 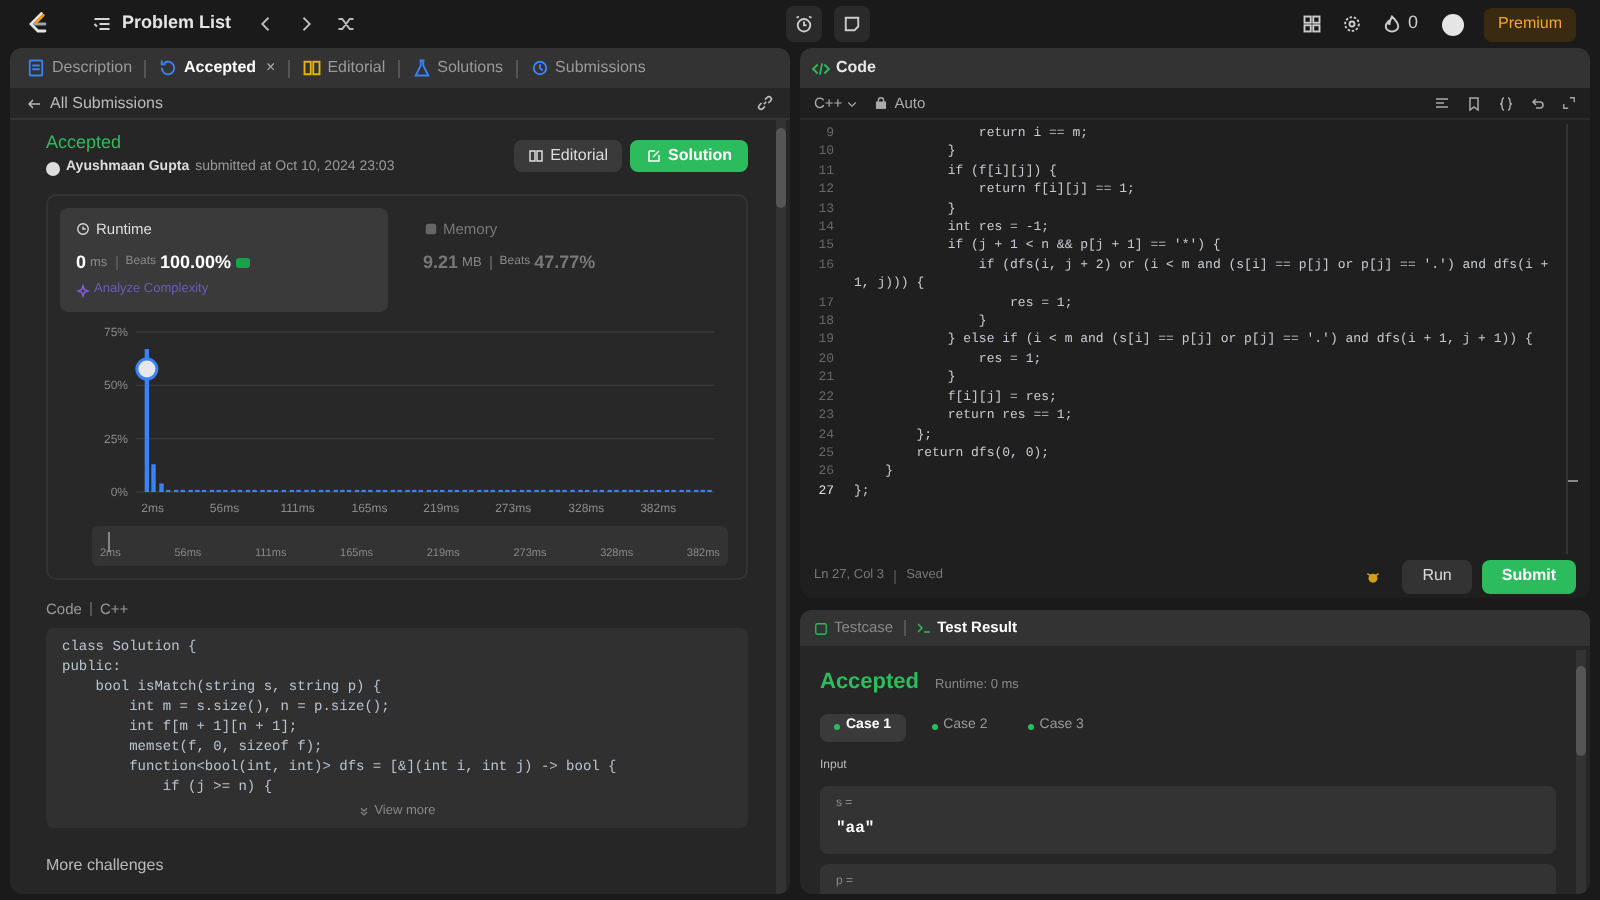 What do you see at coordinates (177, 24) in the screenshot?
I see `problem-list-link: Problem List` at bounding box center [177, 24].